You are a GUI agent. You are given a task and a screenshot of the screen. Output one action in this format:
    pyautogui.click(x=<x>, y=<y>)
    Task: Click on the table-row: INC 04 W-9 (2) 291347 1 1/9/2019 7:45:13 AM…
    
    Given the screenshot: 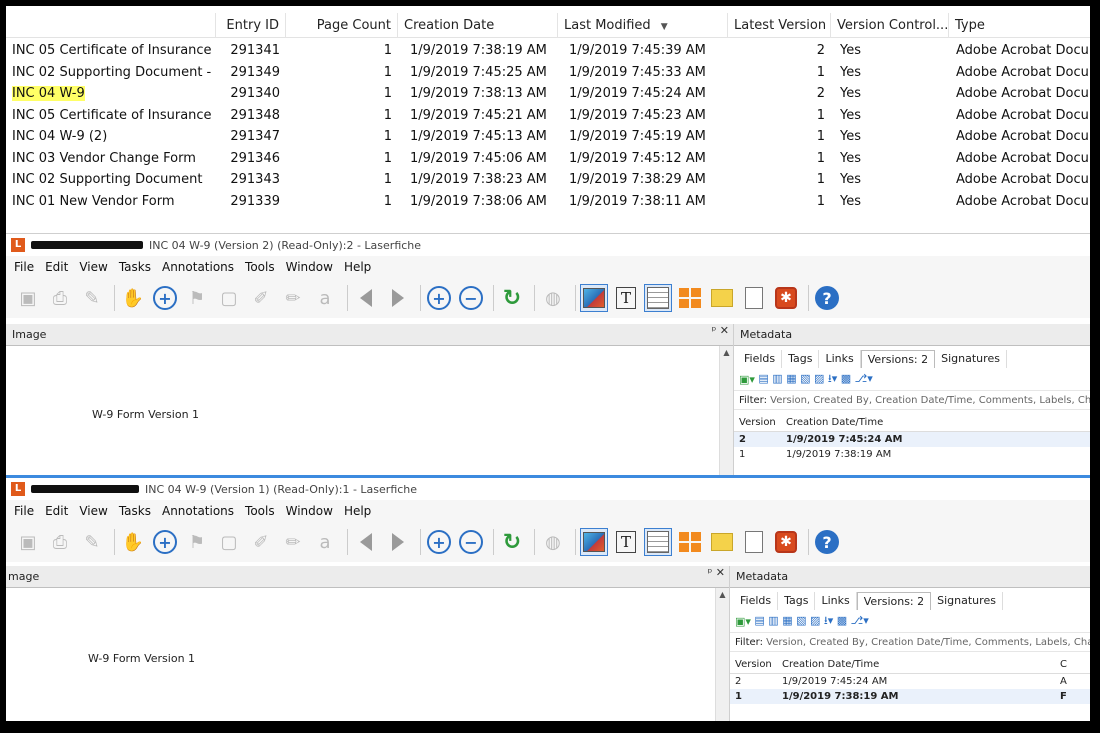 What is the action you would take?
    pyautogui.click(x=548, y=136)
    